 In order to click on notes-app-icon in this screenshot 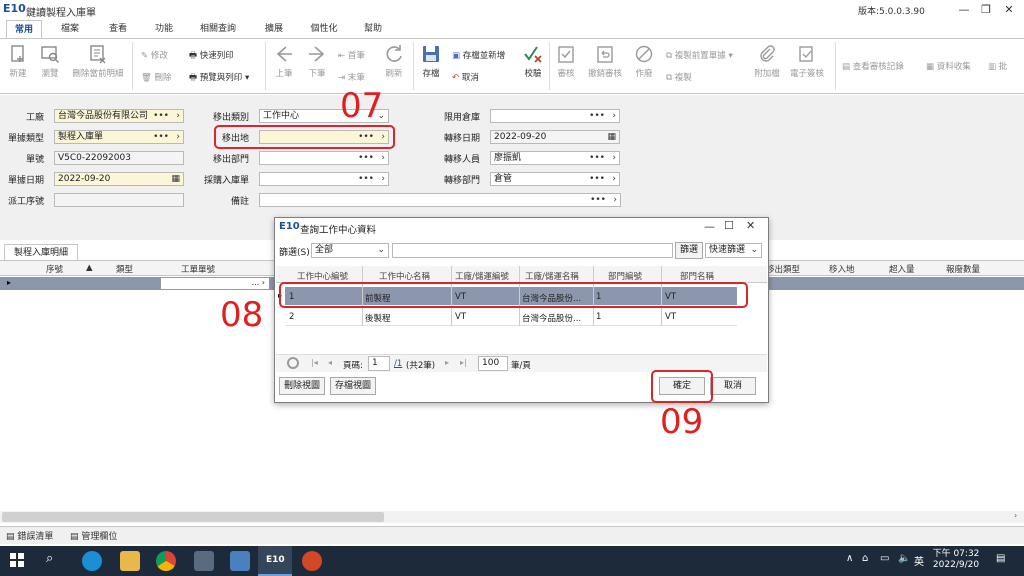, I will do `click(240, 561)`.